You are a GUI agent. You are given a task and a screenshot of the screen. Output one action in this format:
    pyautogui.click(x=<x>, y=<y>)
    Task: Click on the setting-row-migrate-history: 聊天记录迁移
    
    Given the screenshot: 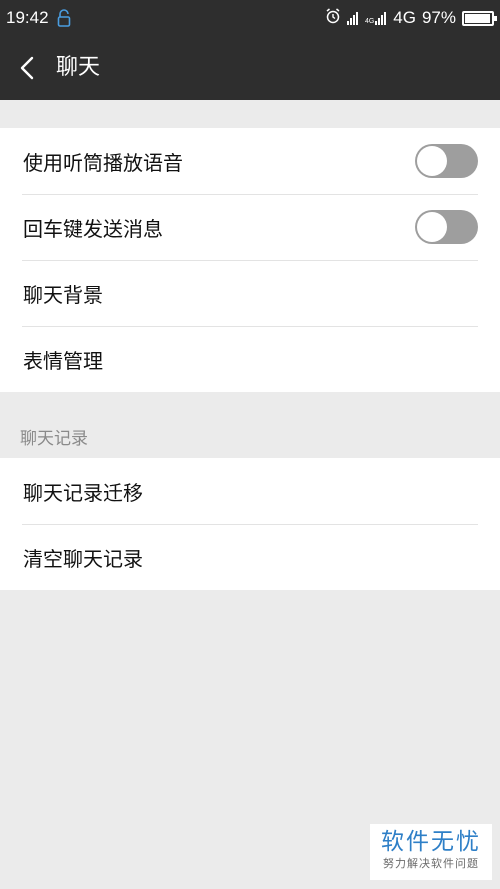 What is the action you would take?
    pyautogui.click(x=250, y=491)
    